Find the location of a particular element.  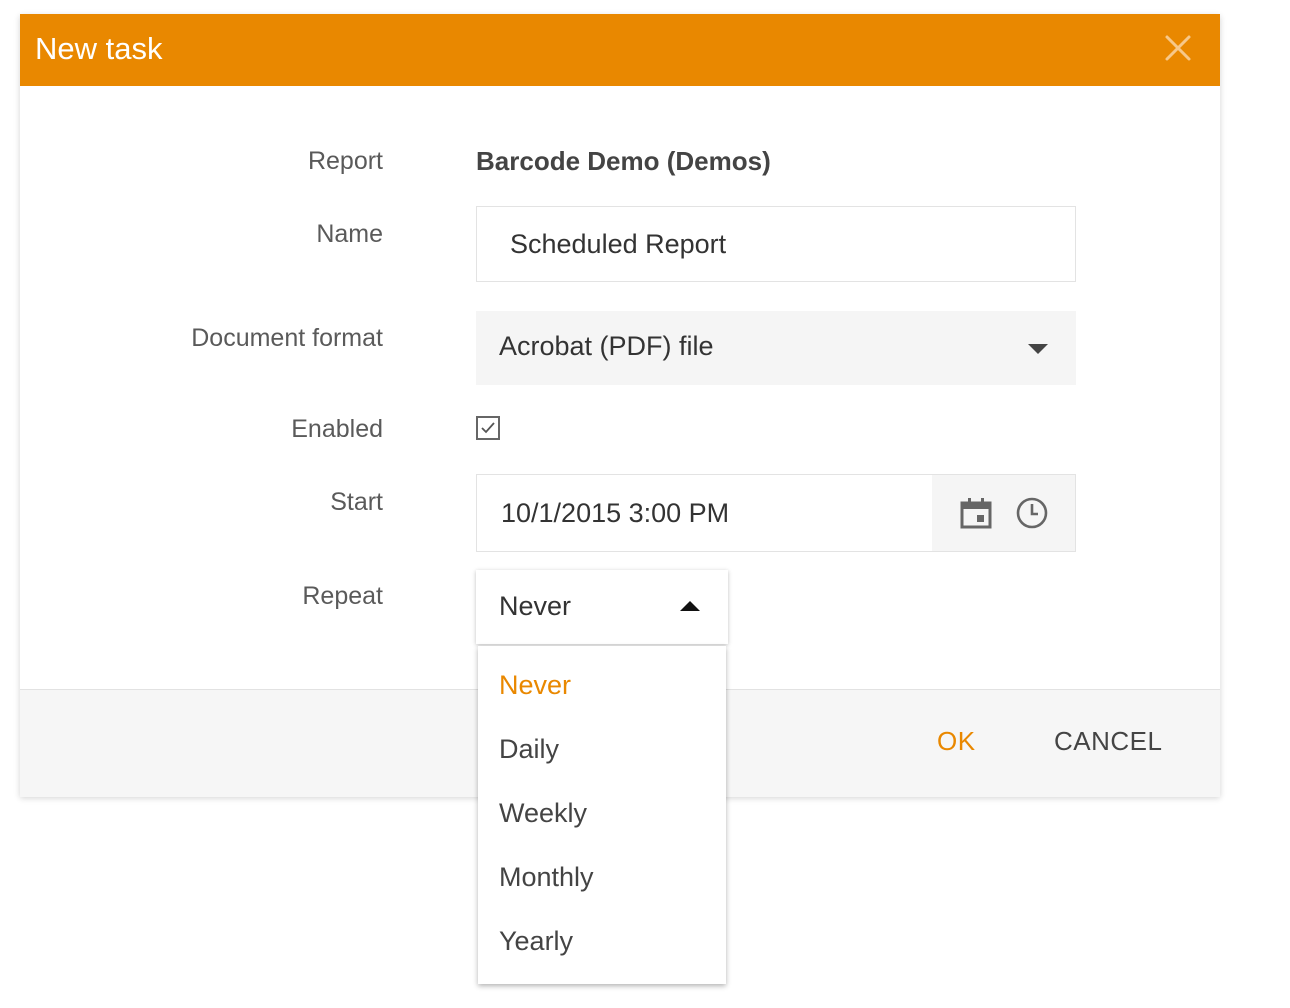

close-button is located at coordinates (1178, 48).